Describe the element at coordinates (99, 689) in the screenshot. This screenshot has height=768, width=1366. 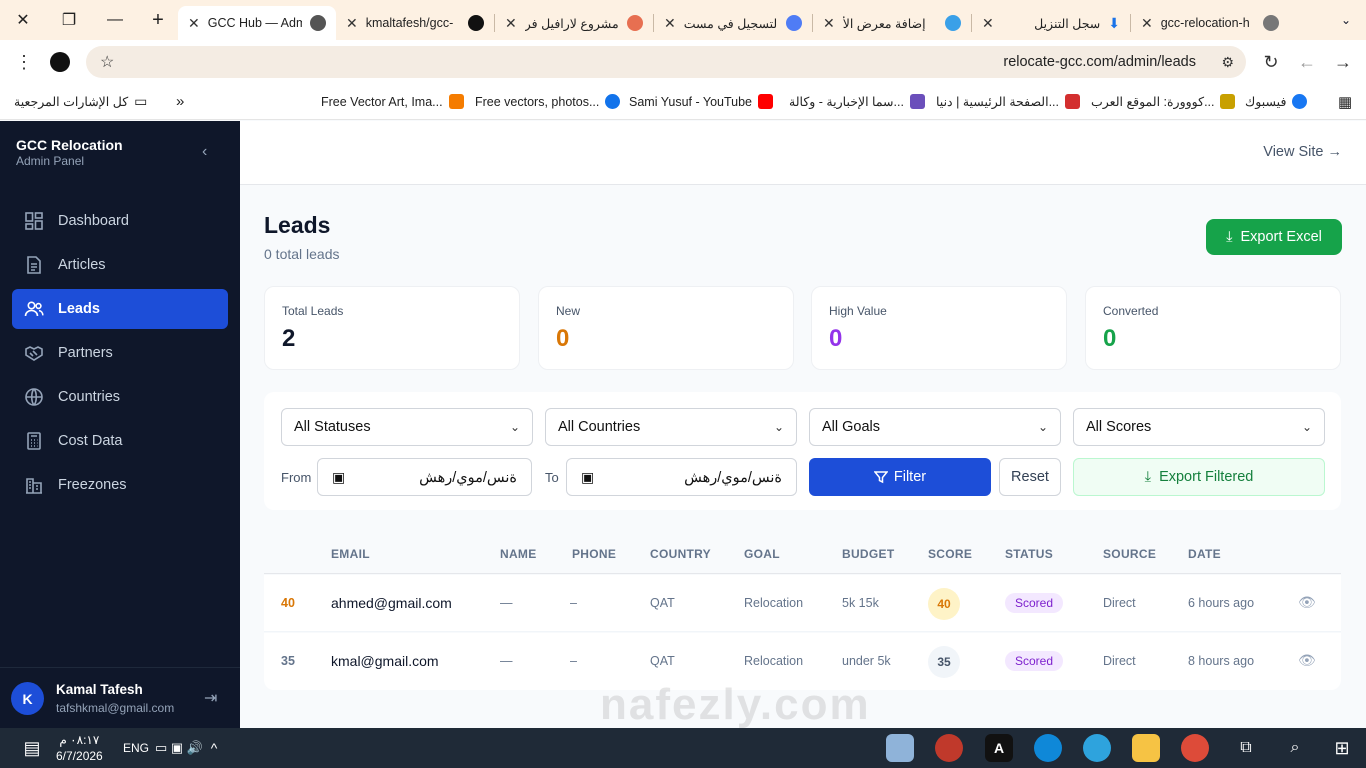
I see `user-name: Kamal Tafesh` at that location.